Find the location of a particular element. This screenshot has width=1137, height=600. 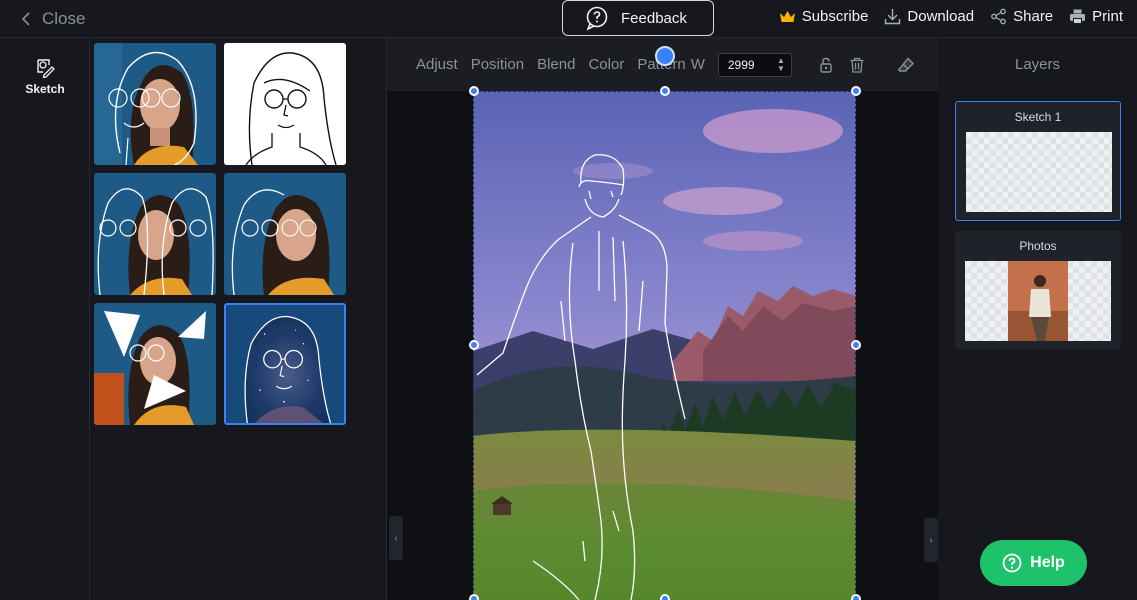

layer-item-sketch: Sketch 1 is located at coordinates (1038, 161).